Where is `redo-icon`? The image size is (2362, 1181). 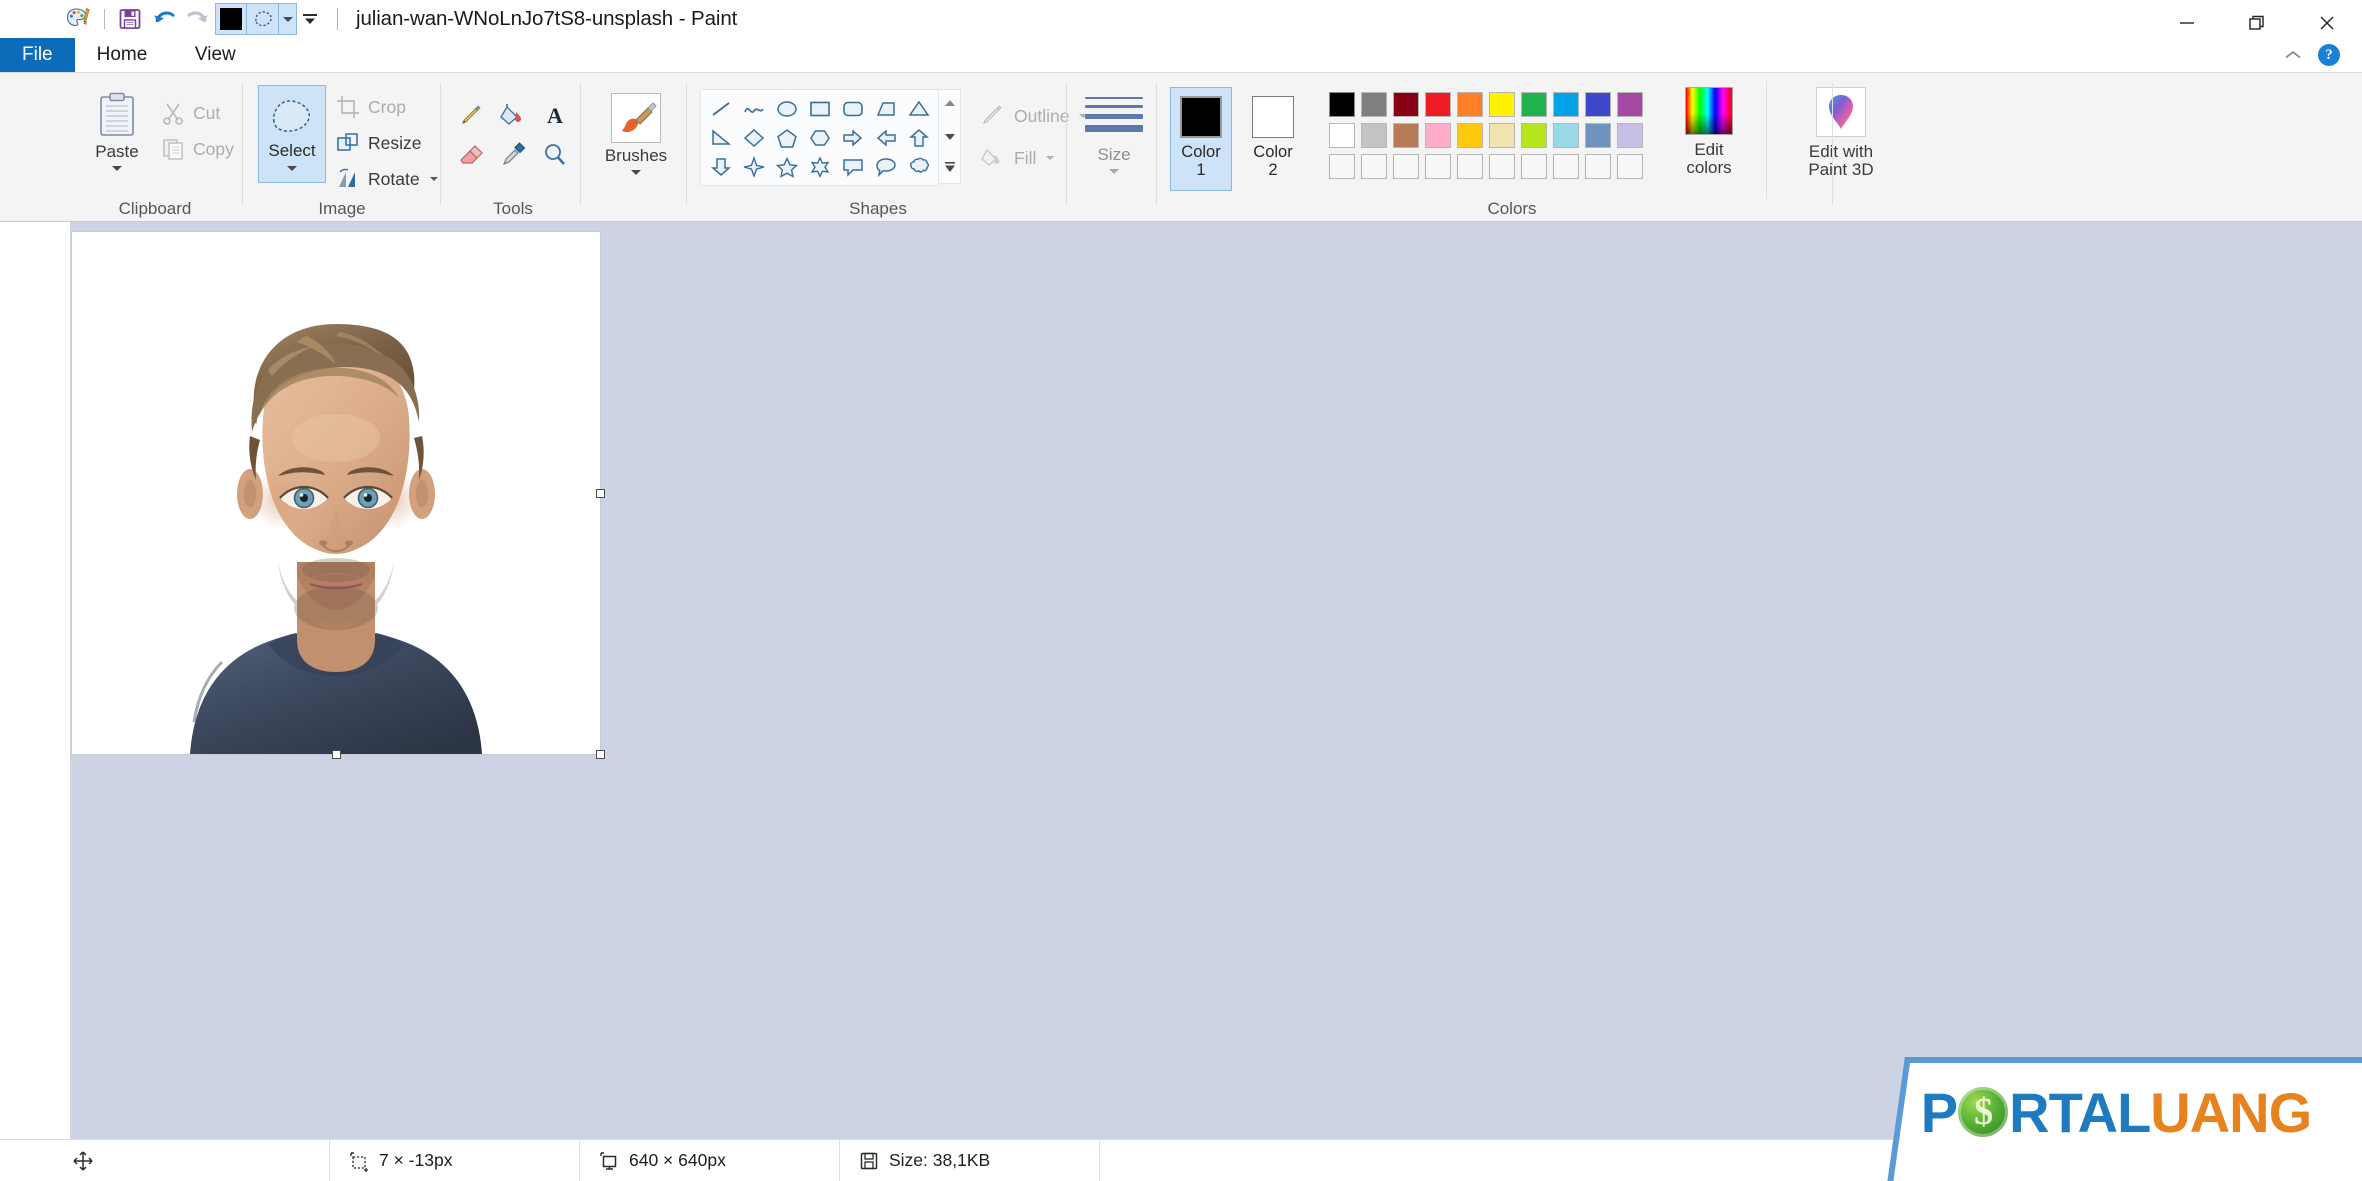 redo-icon is located at coordinates (198, 19).